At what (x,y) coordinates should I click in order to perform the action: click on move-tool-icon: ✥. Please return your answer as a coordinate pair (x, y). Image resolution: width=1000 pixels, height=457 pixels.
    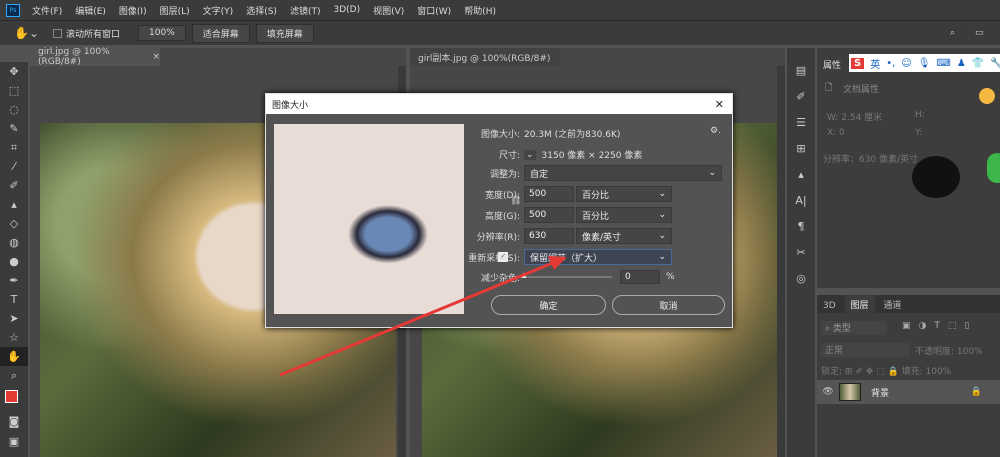
    Looking at the image, I should click on (14, 71).